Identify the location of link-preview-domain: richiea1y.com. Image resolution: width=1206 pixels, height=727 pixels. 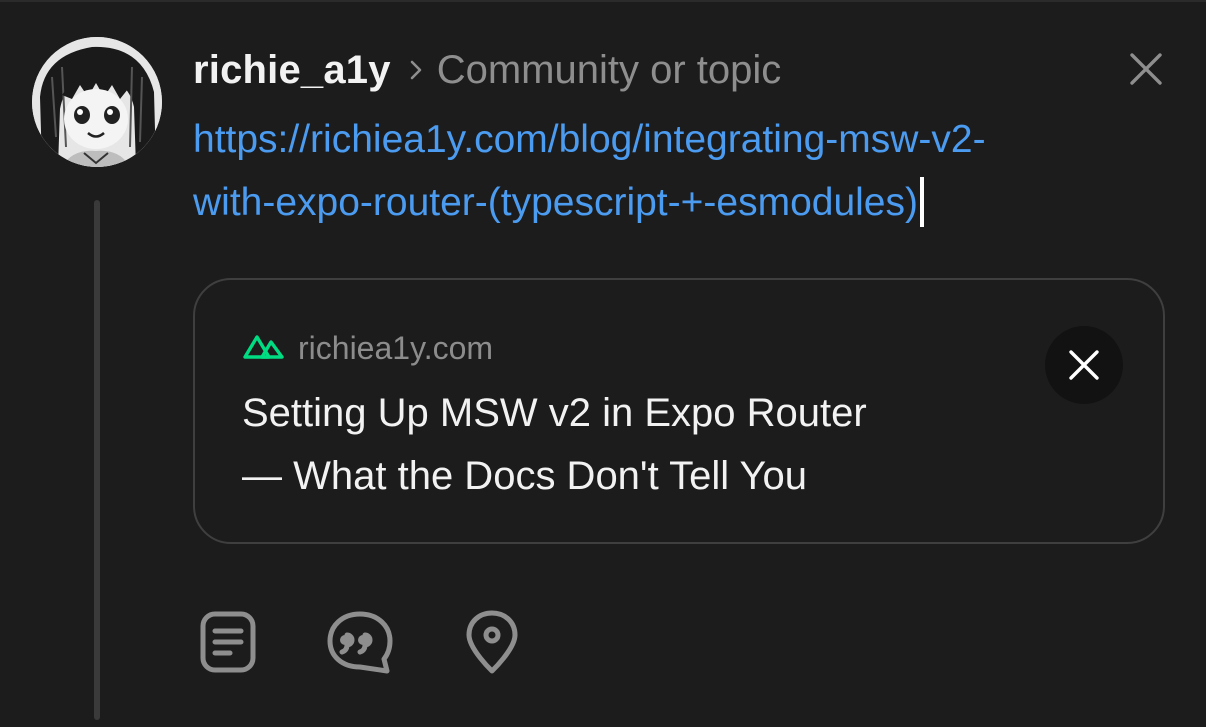
(396, 348).